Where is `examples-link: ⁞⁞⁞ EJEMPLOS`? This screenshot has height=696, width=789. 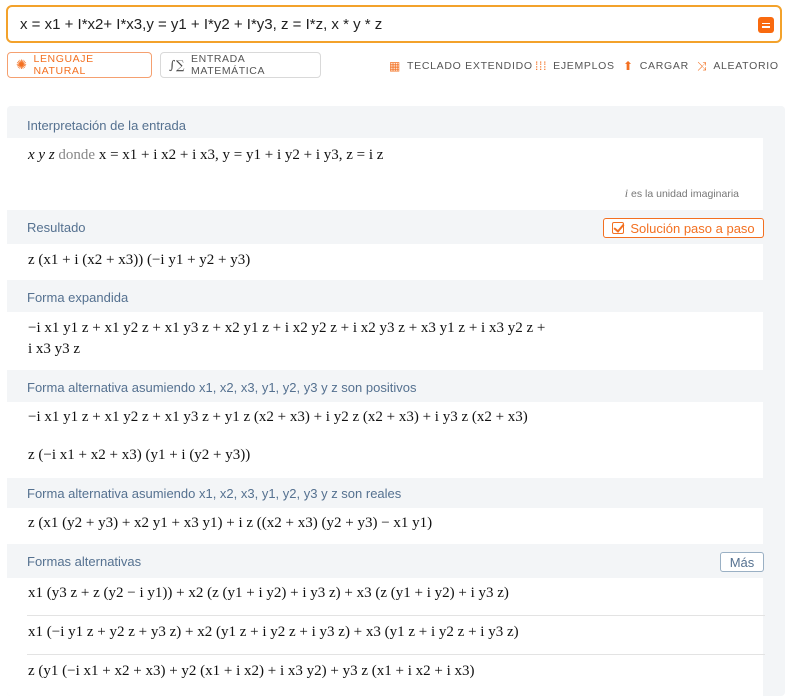
examples-link: ⁞⁞⁞ EJEMPLOS is located at coordinates (575, 66).